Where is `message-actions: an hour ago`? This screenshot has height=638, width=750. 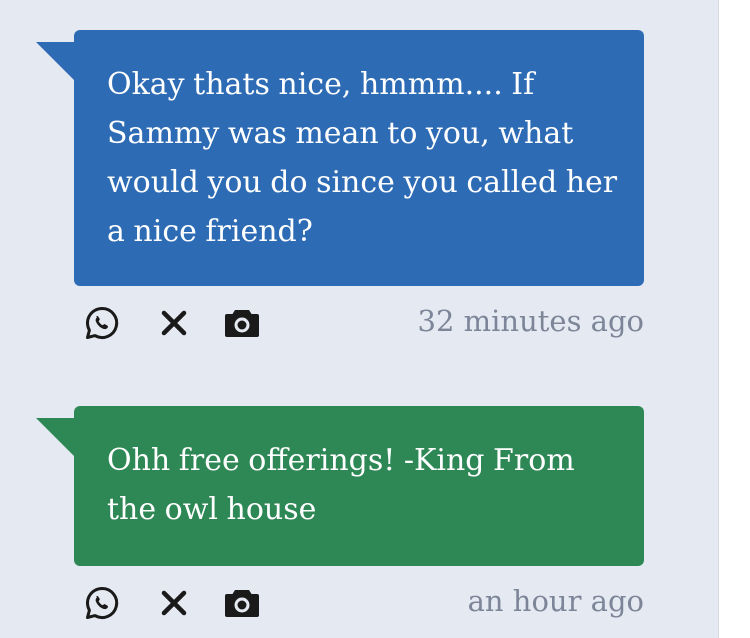 message-actions: an hour ago is located at coordinates (359, 602).